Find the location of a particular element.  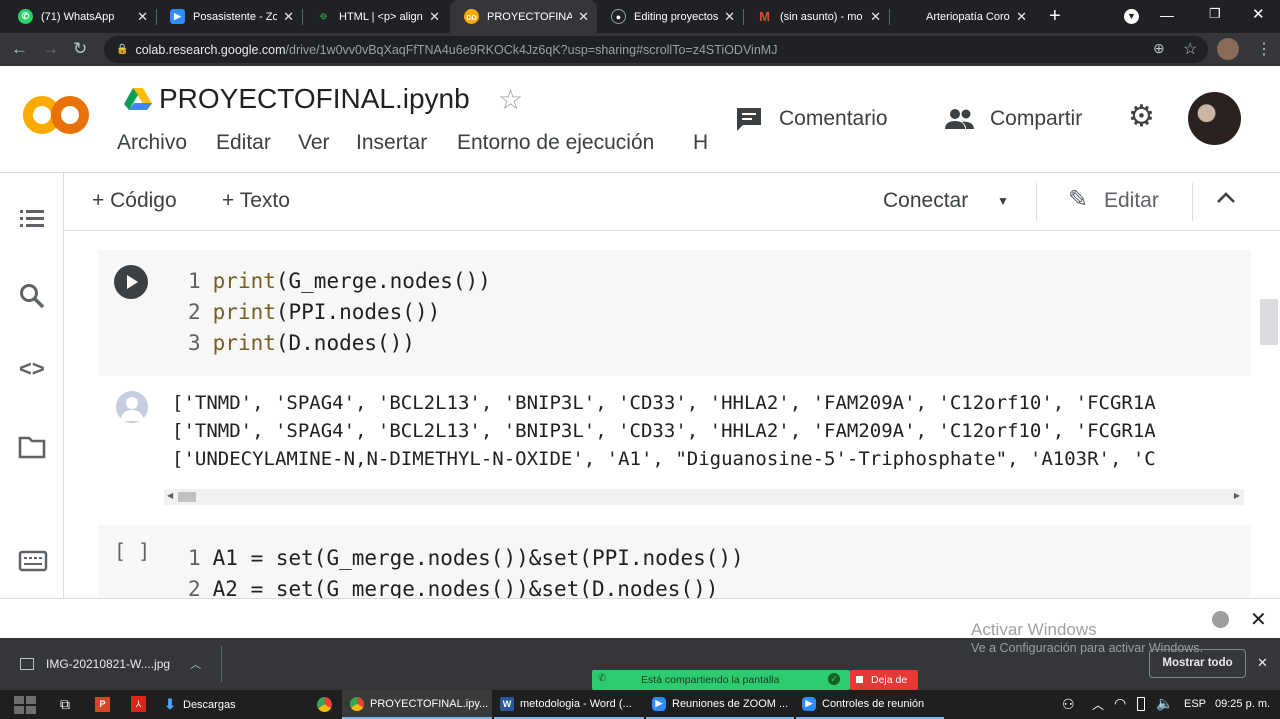

google-drive-icon is located at coordinates (138, 99).